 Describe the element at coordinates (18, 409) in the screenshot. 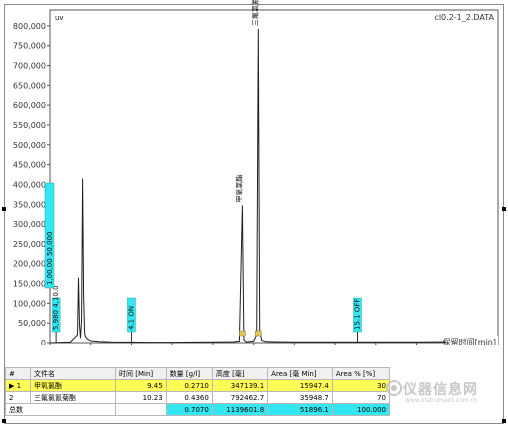

I see `total-label: 总数` at that location.